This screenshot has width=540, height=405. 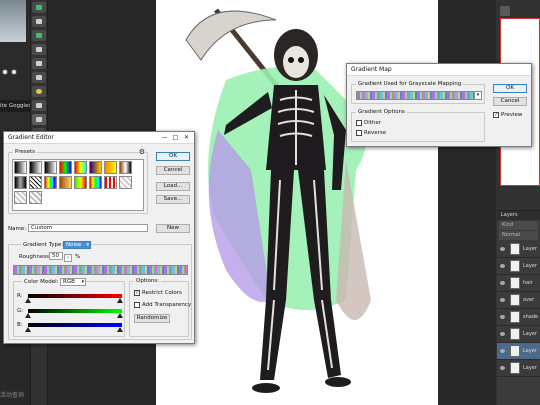 What do you see at coordinates (141, 152) in the screenshot?
I see `gear-icon: ⚙` at bounding box center [141, 152].